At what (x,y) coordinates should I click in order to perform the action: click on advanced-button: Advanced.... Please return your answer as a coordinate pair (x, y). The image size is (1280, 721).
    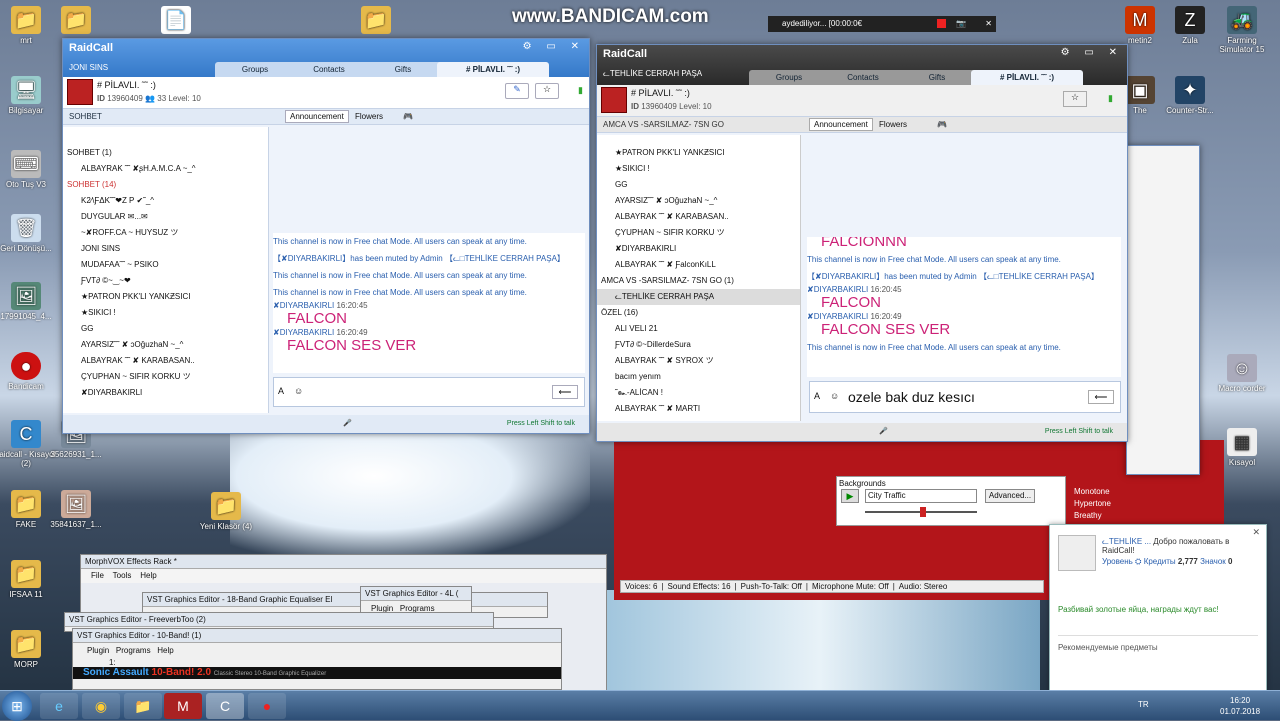
    Looking at the image, I should click on (1010, 496).